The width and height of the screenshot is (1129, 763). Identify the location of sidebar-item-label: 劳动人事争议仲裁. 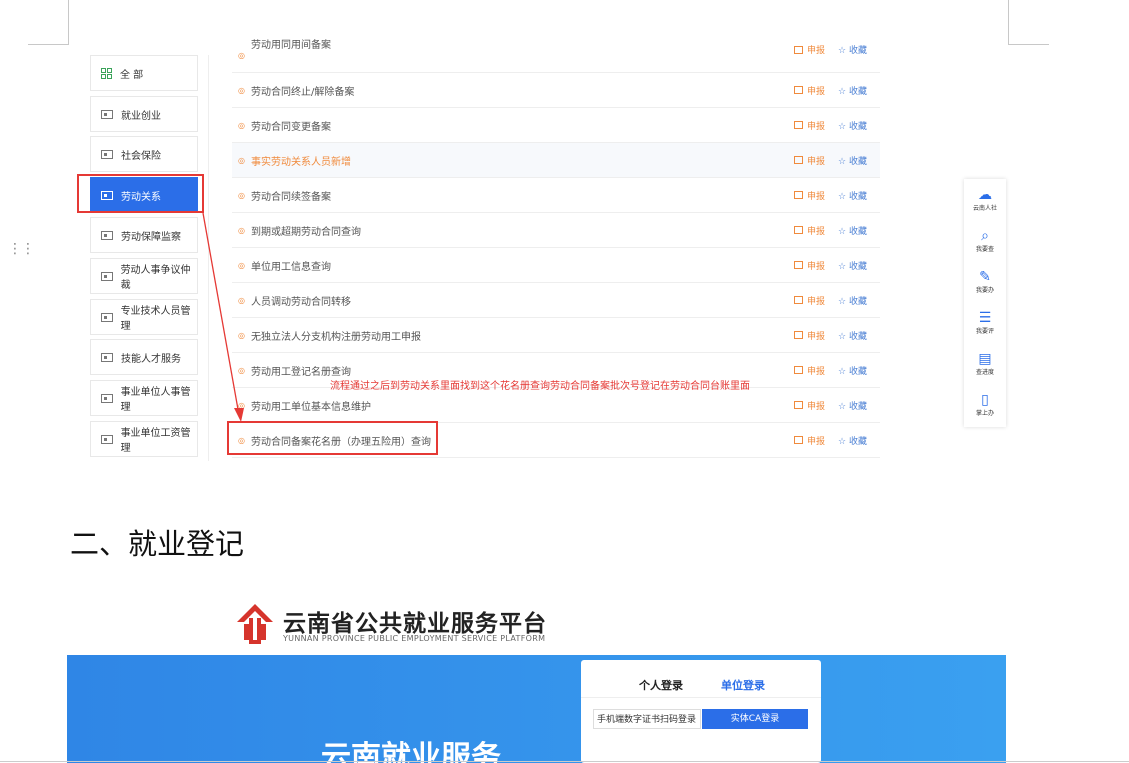
(155, 278).